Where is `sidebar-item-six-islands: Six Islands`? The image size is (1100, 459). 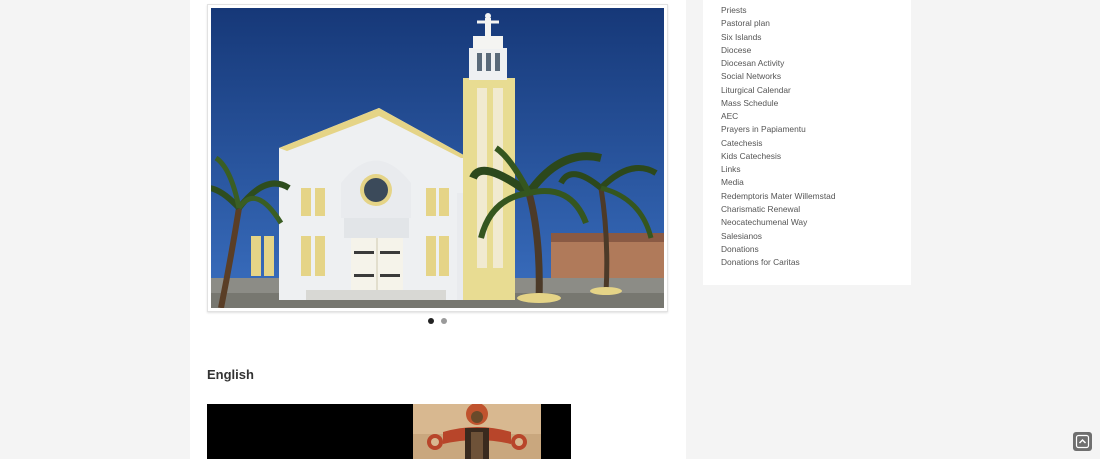
sidebar-item-six-islands: Six Islands is located at coordinates (778, 37).